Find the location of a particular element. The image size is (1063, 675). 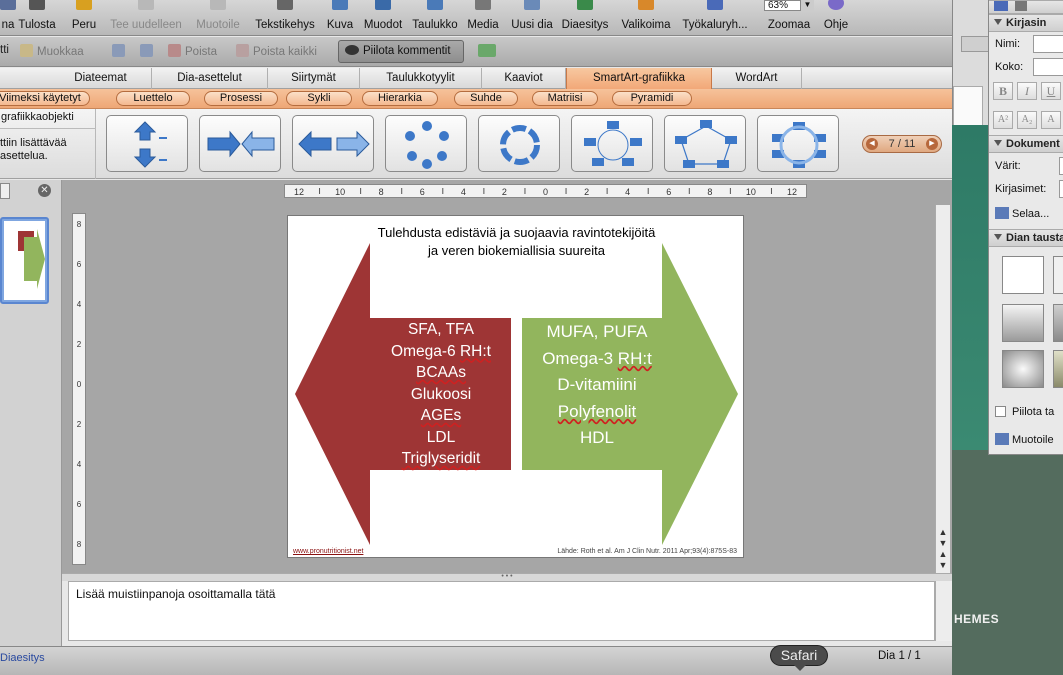

tab-smartart: SmartArt-grafiikka is located at coordinates (639, 78).